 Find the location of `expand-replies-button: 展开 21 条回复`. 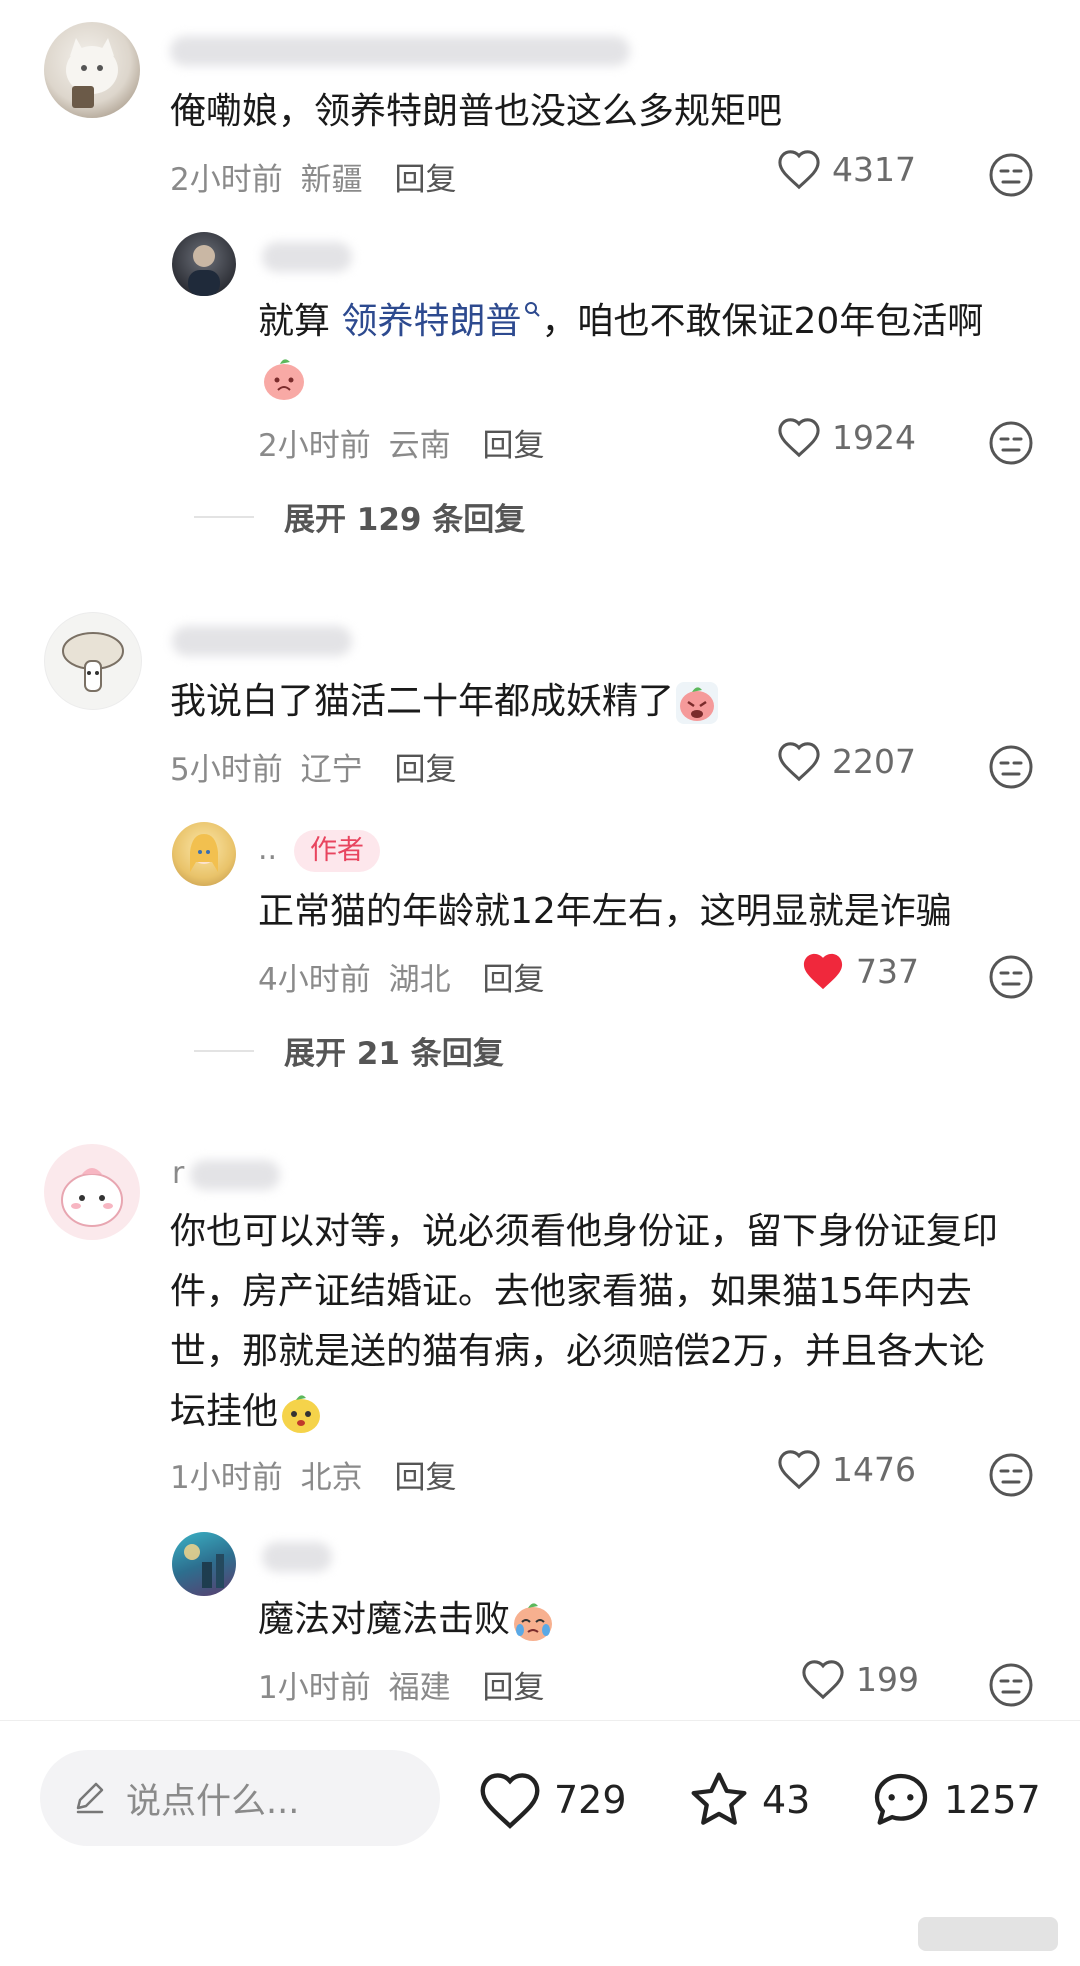

expand-replies-button: 展开 21 条回复 is located at coordinates (349, 1050).